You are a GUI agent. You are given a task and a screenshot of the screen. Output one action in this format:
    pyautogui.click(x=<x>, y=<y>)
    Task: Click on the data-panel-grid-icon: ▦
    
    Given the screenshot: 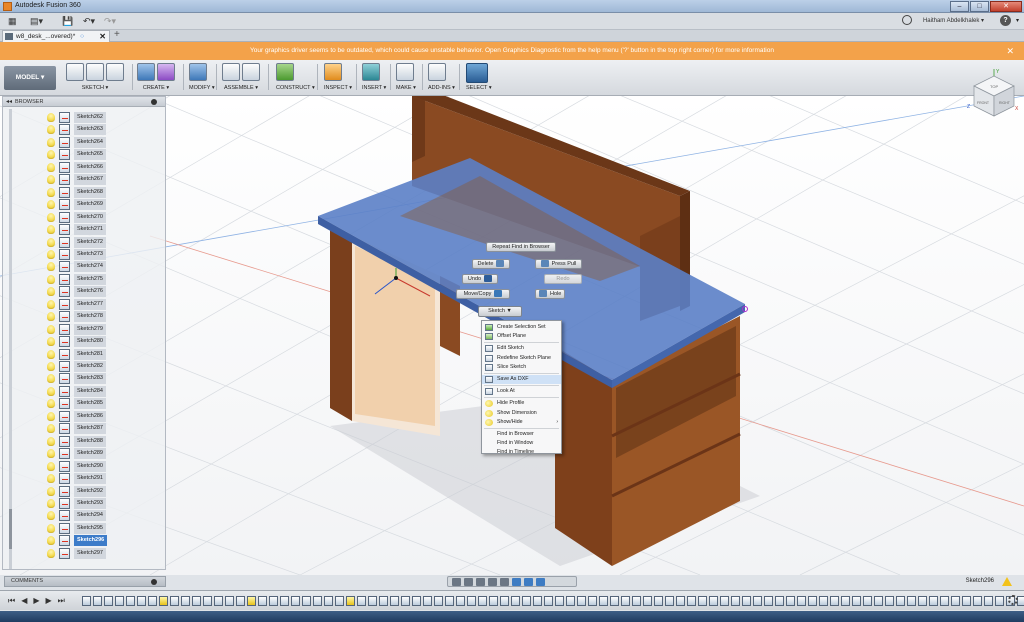 What is the action you would take?
    pyautogui.click(x=12, y=21)
    